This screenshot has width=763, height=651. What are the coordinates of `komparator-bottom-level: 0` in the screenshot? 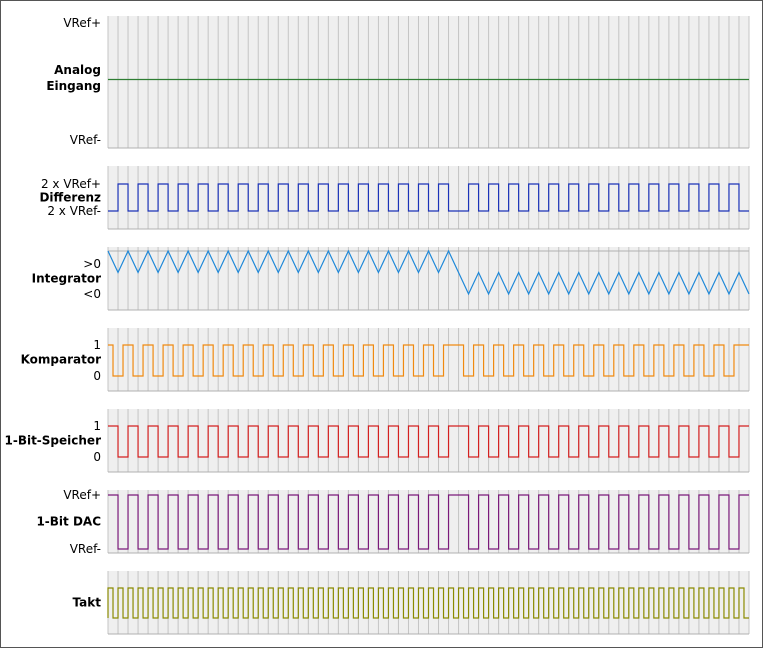 It's located at (97, 376).